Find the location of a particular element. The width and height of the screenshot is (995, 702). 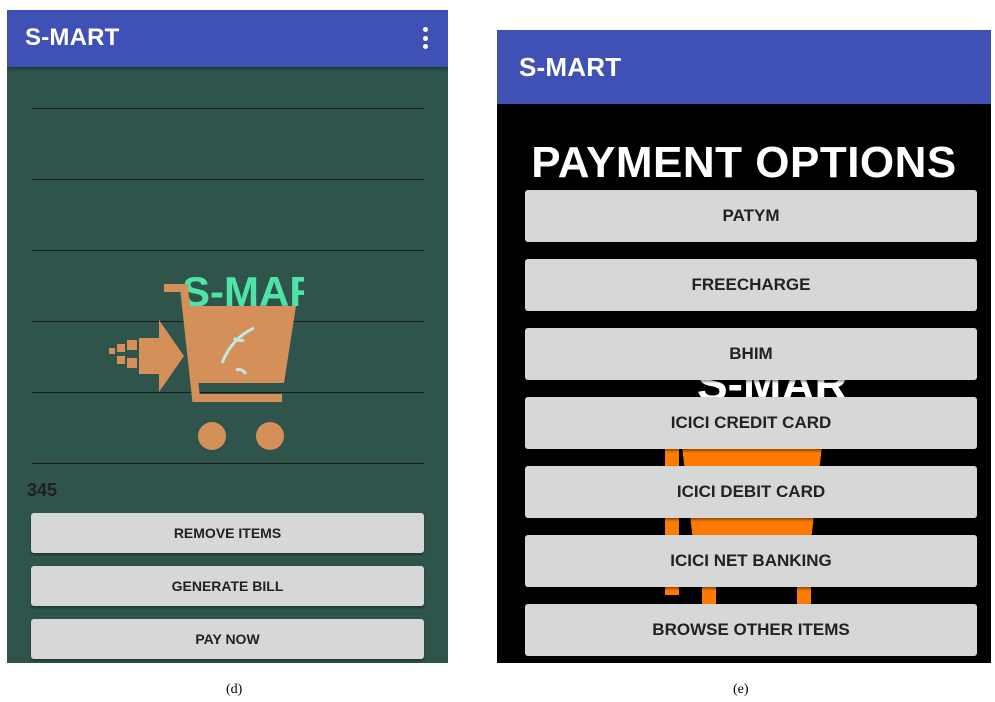

total-amount: 345 is located at coordinates (42, 490).